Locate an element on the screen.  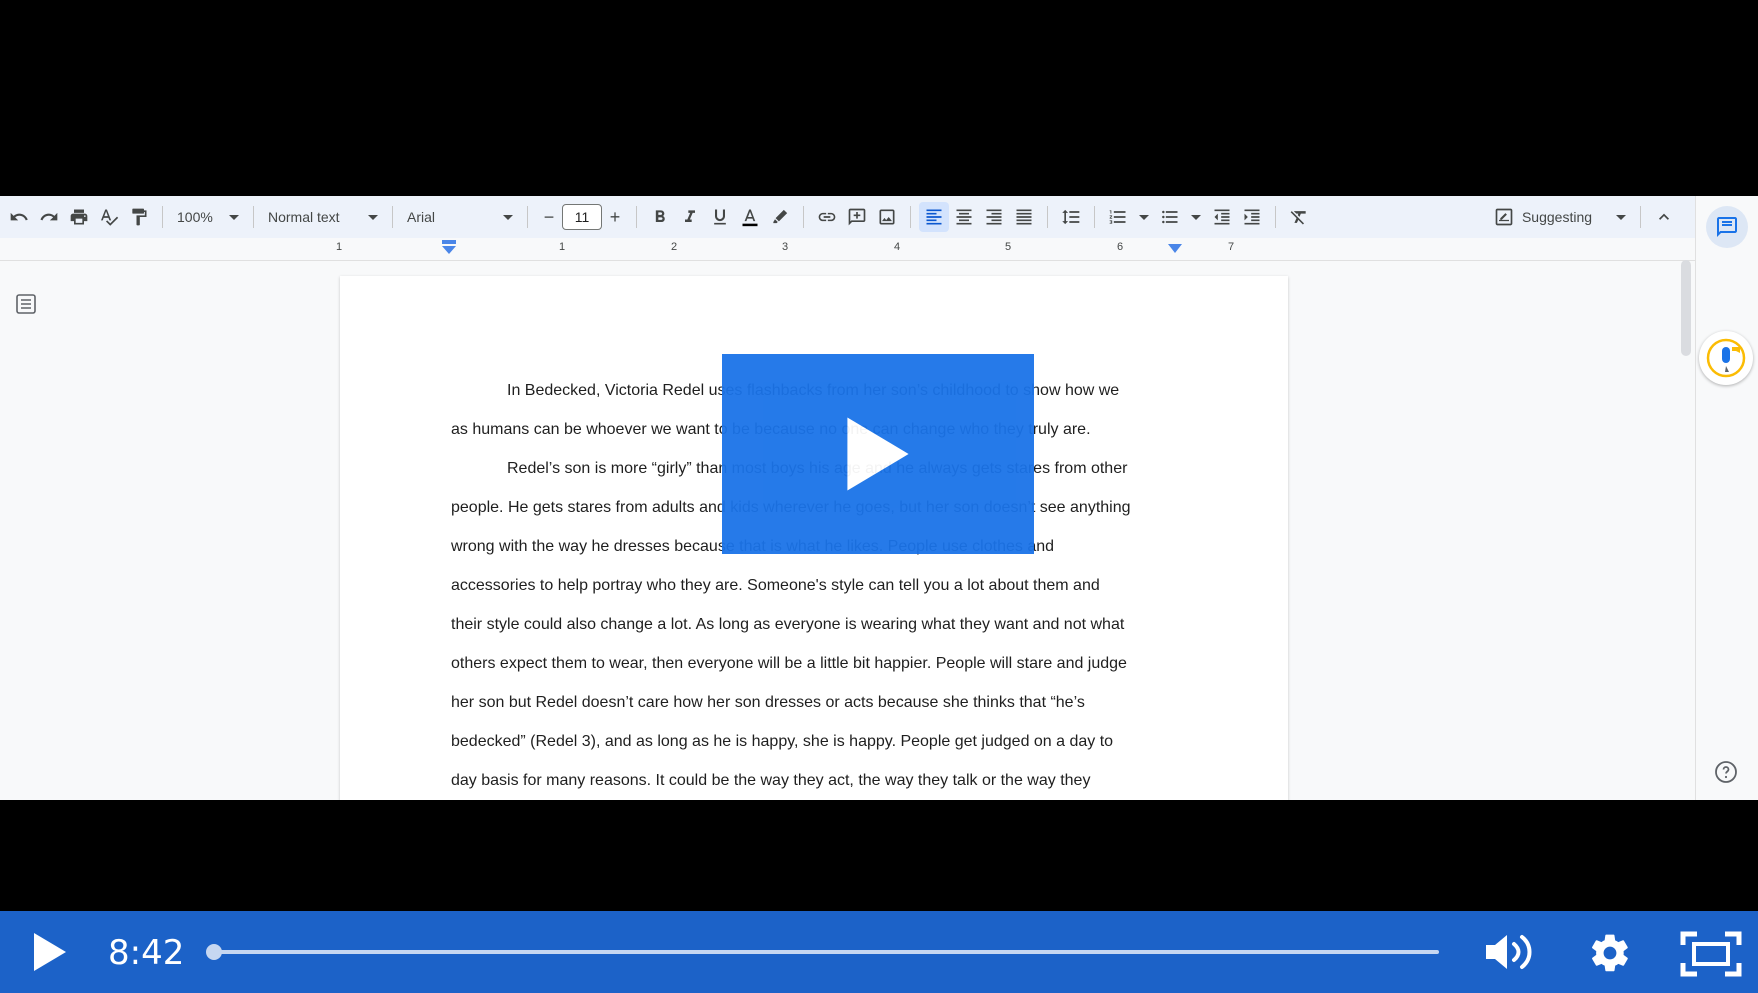
redo-icon is located at coordinates (49, 217).